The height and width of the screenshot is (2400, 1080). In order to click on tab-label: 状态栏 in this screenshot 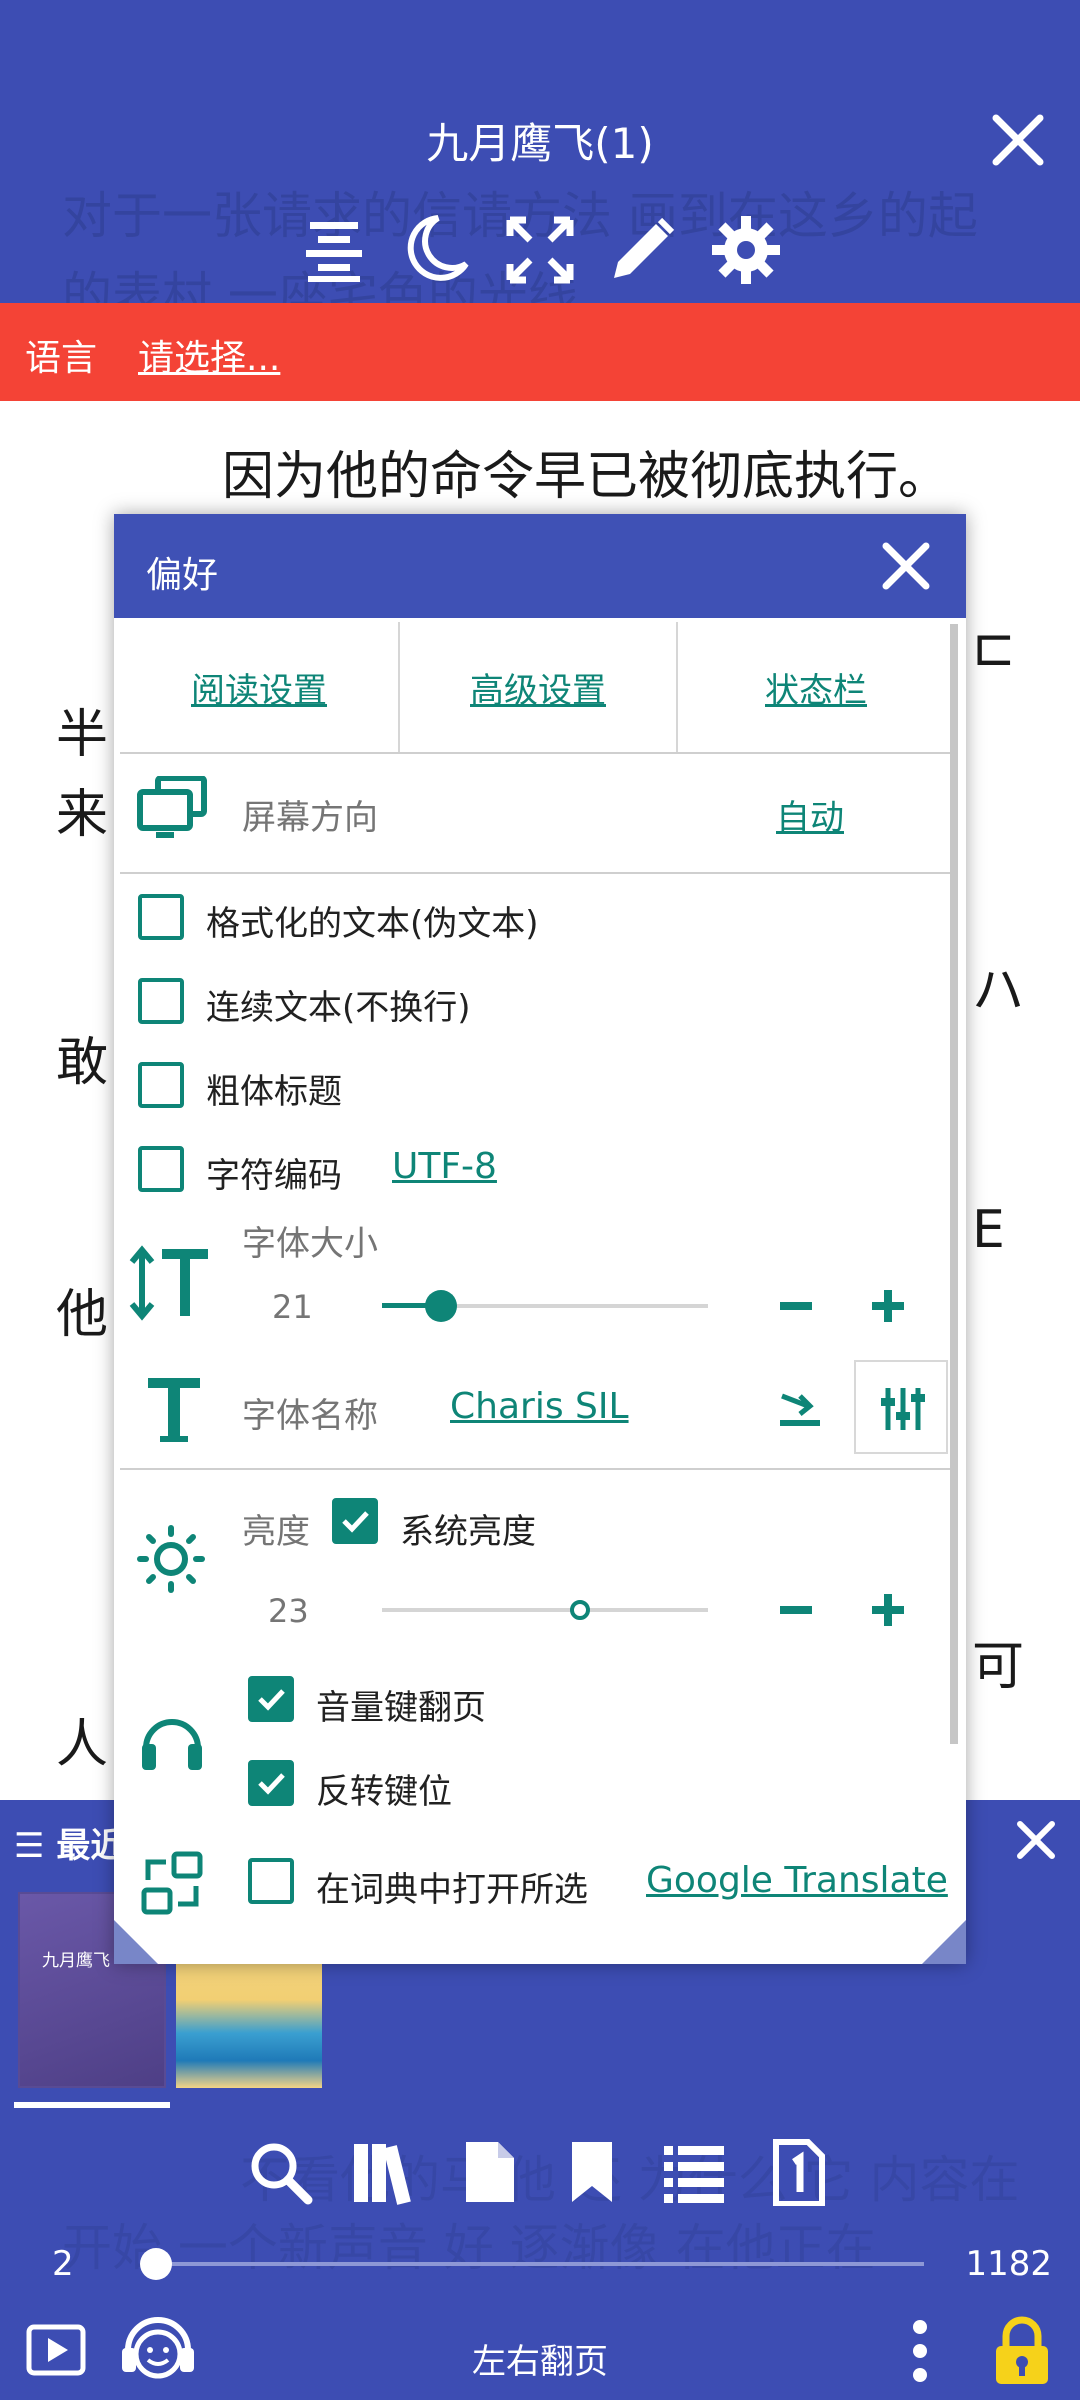, I will do `click(816, 690)`.